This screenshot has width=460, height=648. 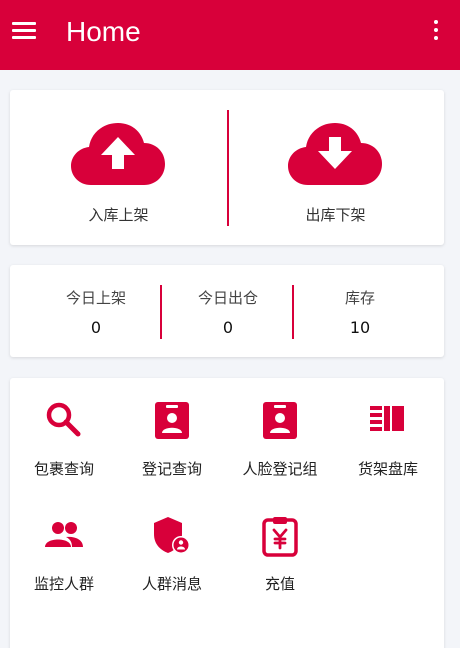 I want to click on app-bar: Home, so click(x=230, y=35).